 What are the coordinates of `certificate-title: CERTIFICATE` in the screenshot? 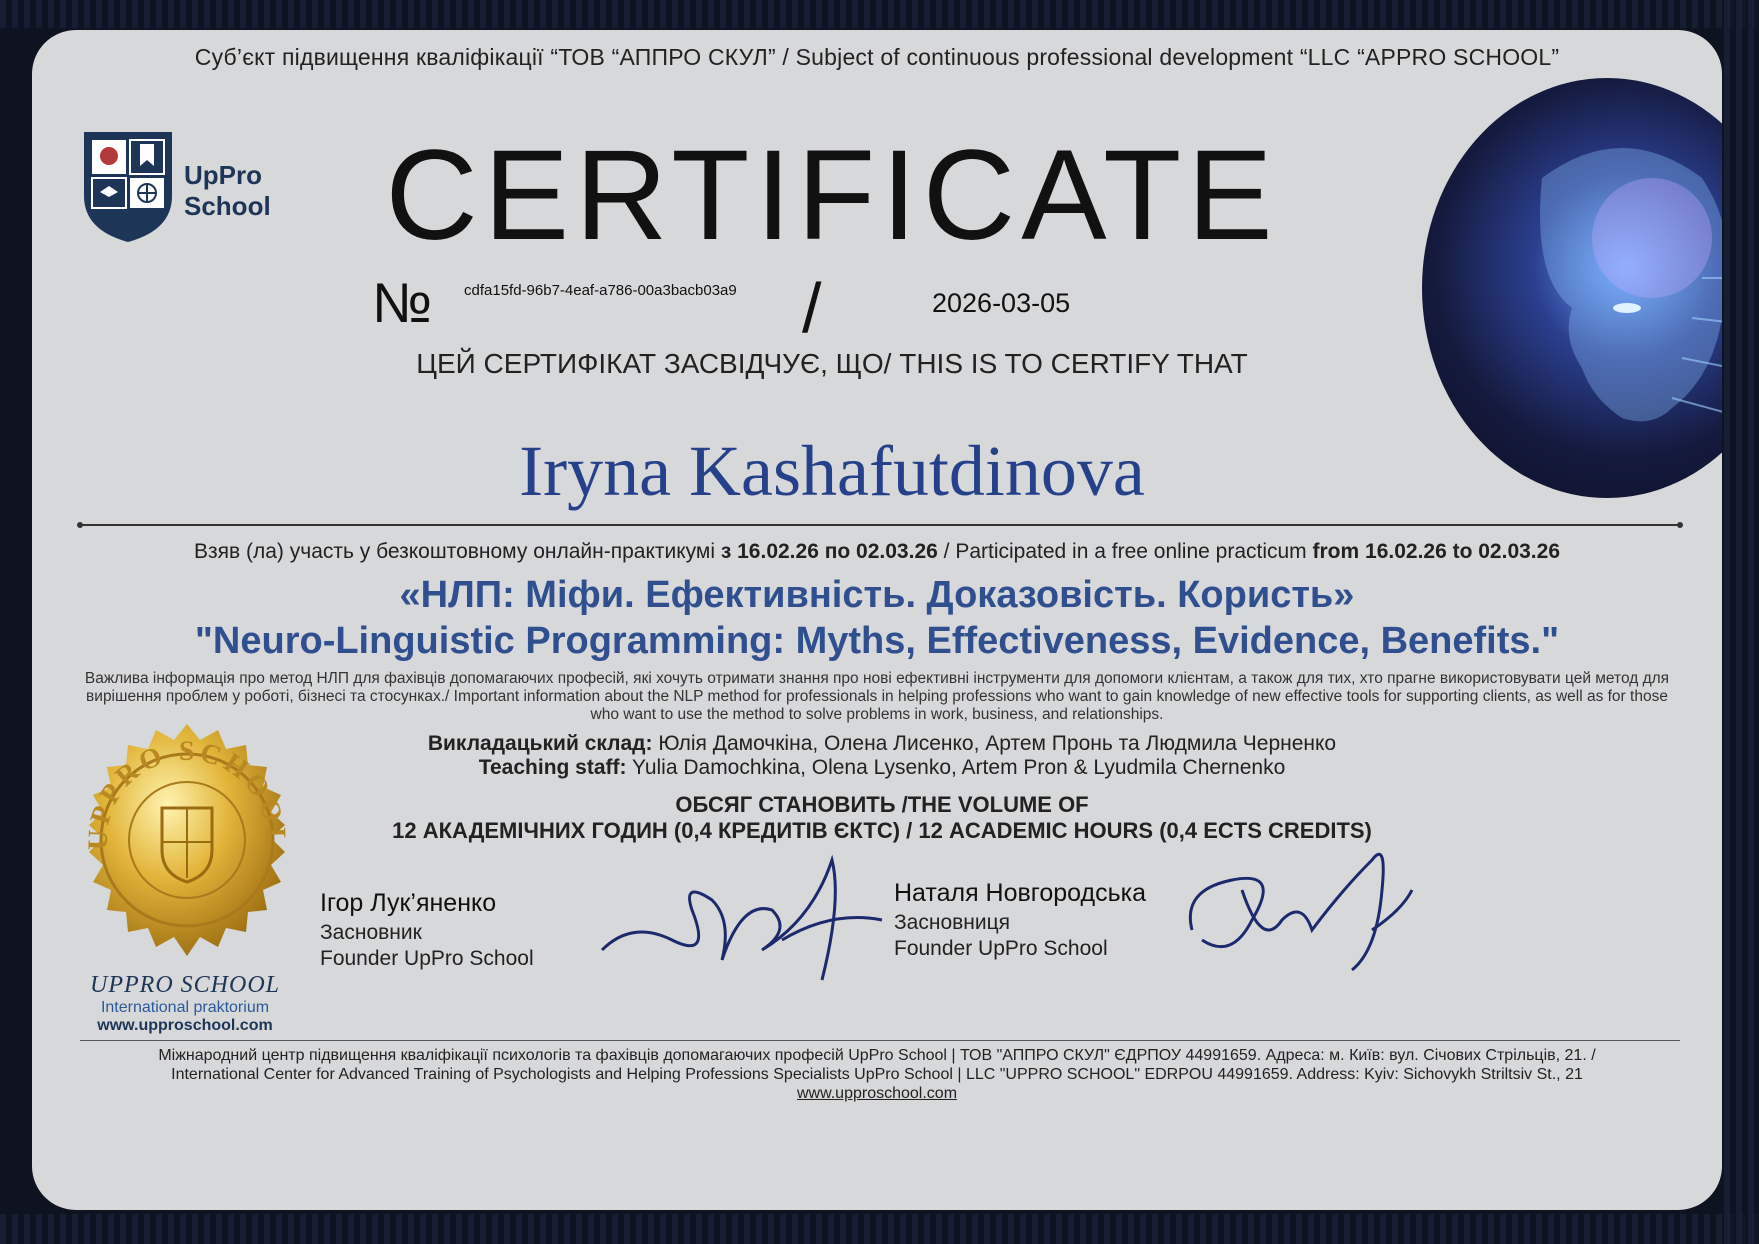 It's located at (832, 195).